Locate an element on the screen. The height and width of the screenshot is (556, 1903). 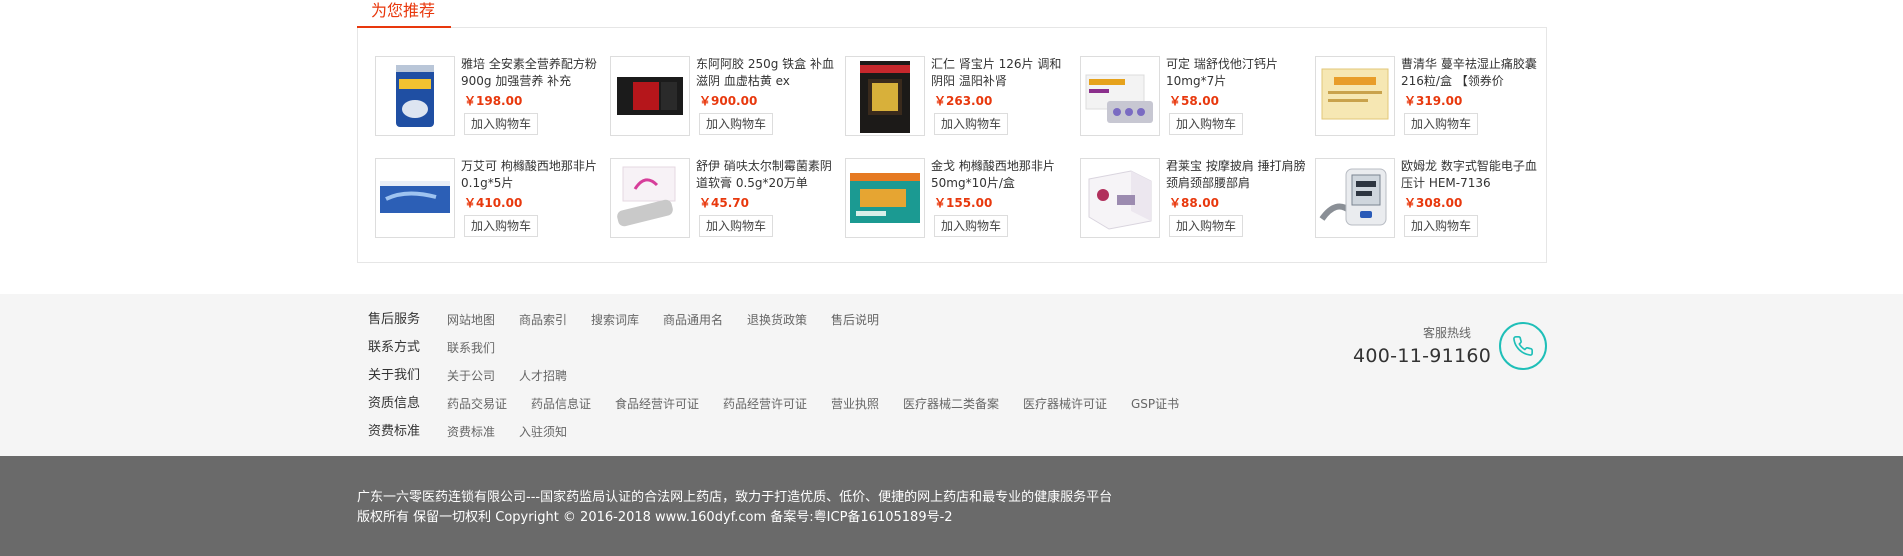
product-price: ￥263.00 is located at coordinates (963, 101).